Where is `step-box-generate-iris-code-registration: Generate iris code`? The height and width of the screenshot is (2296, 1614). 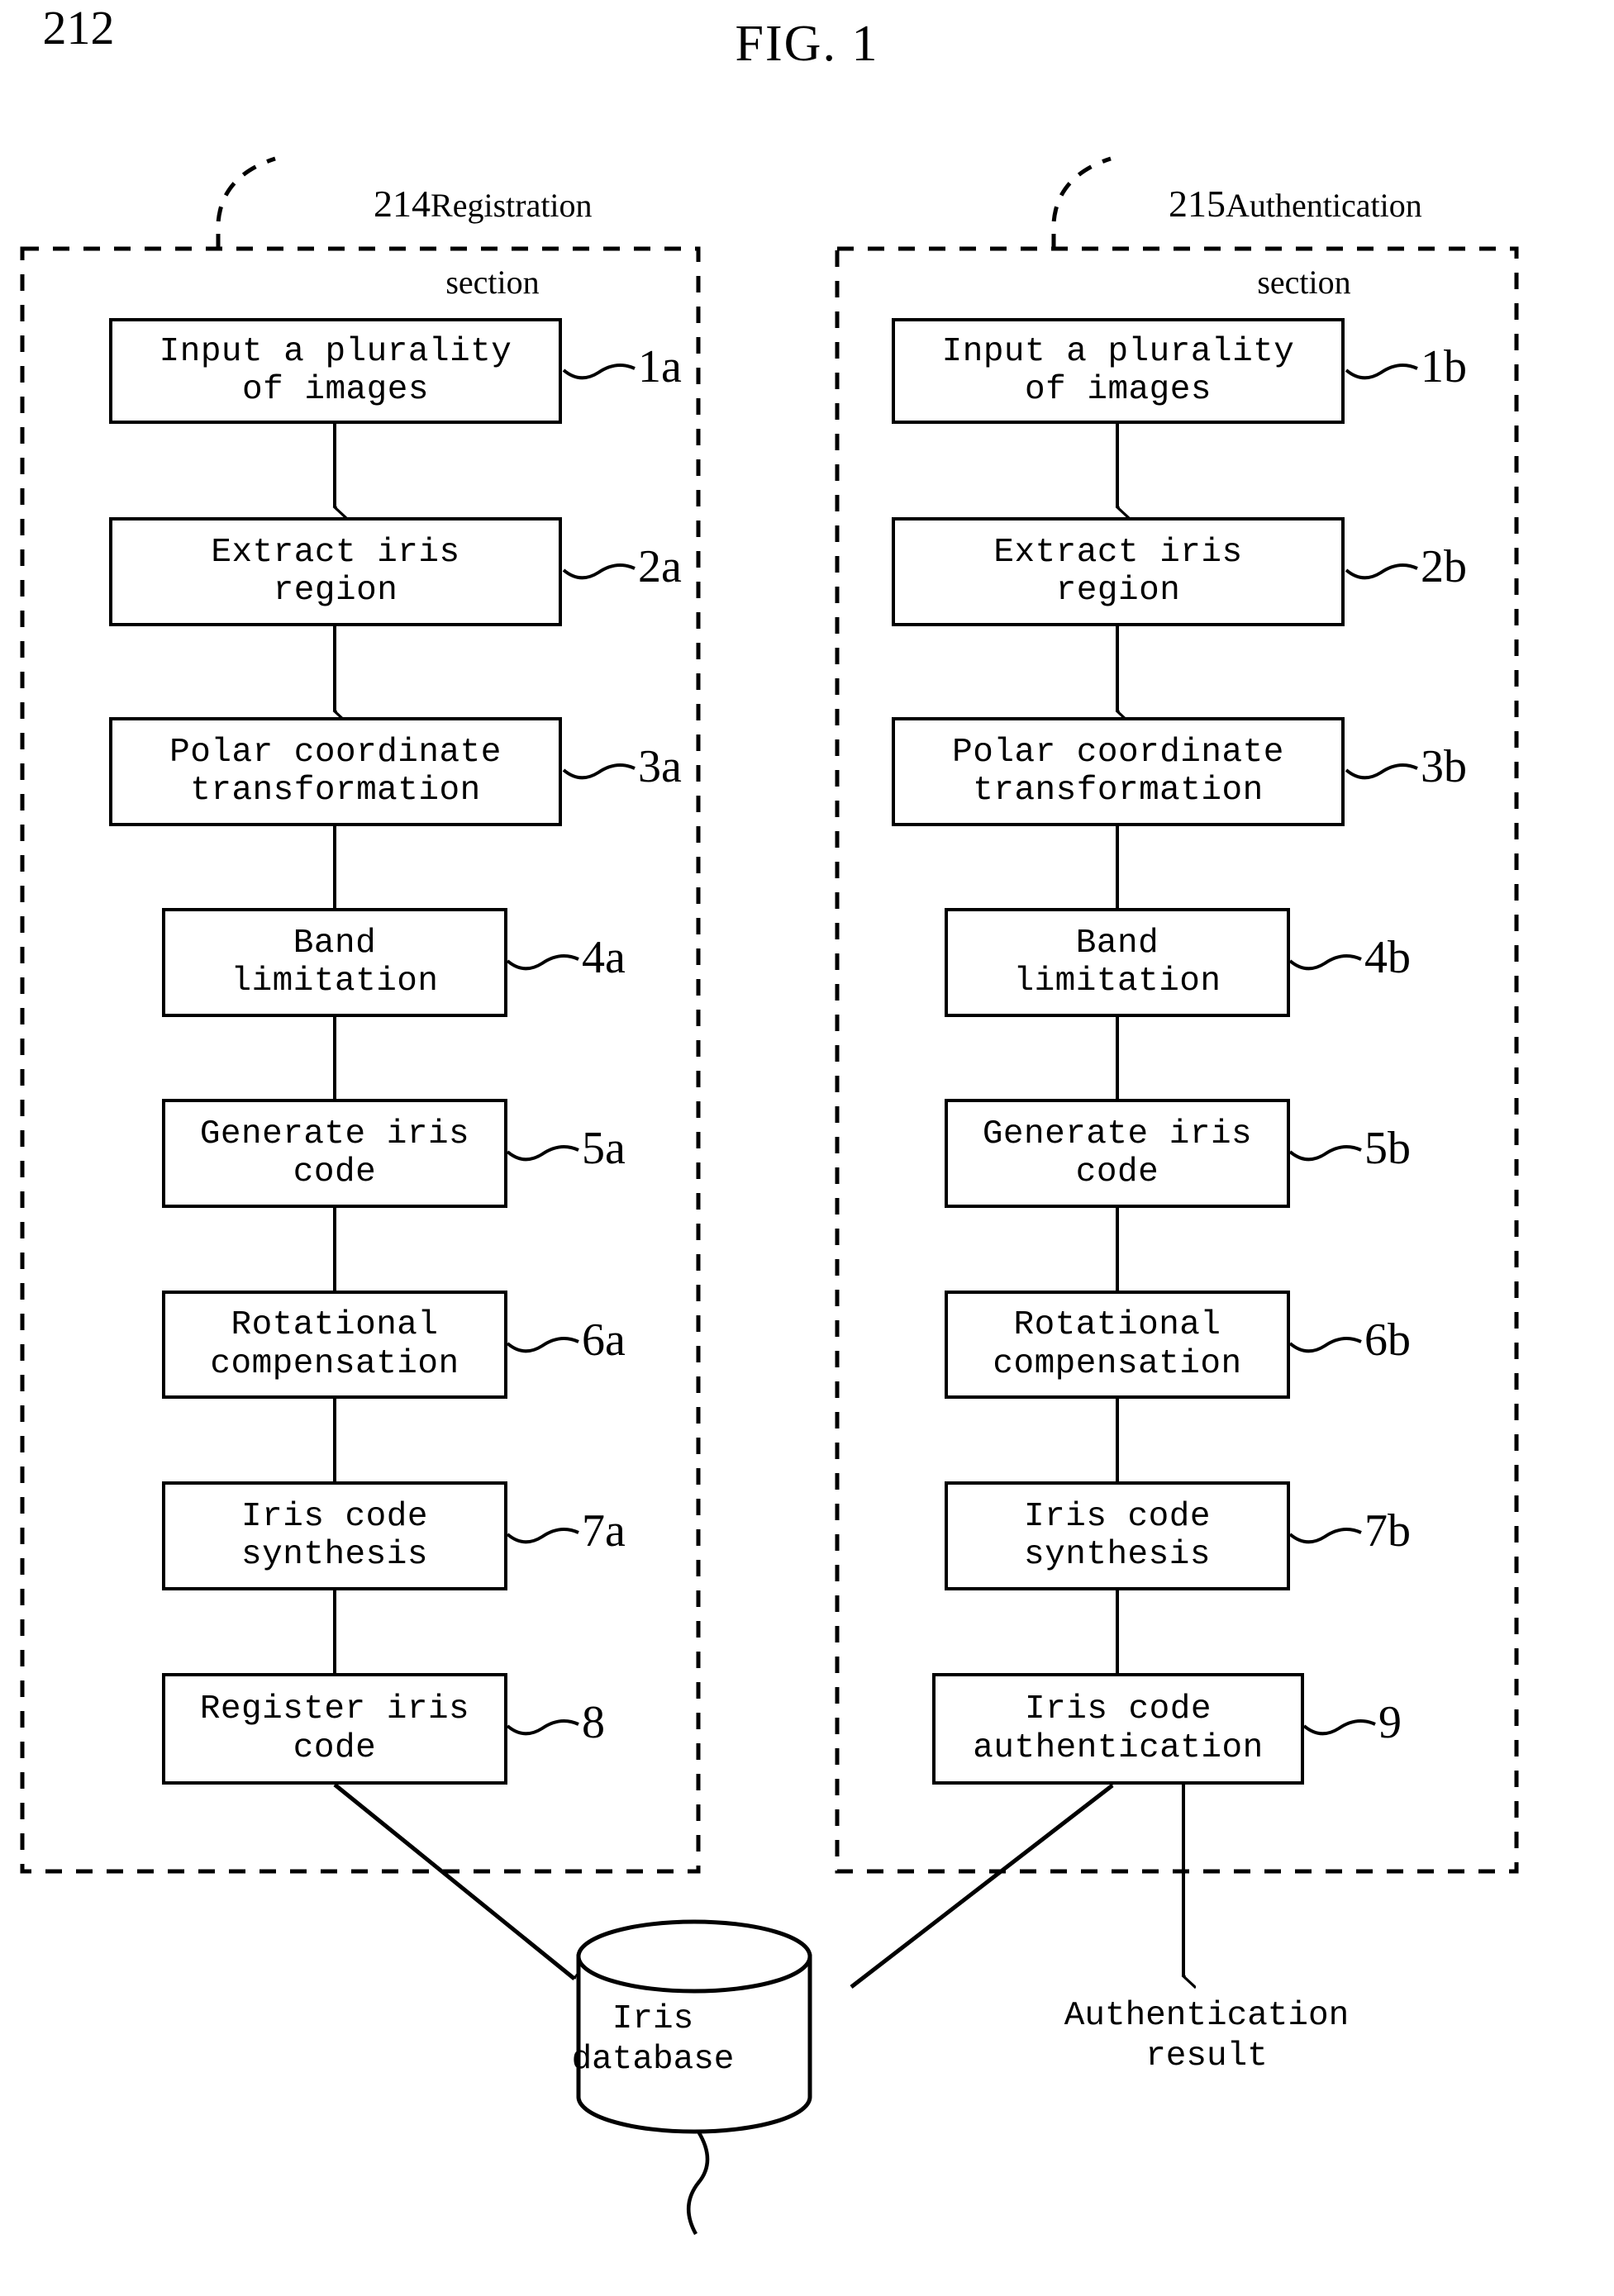 step-box-generate-iris-code-registration: Generate iris code is located at coordinates (334, 1153).